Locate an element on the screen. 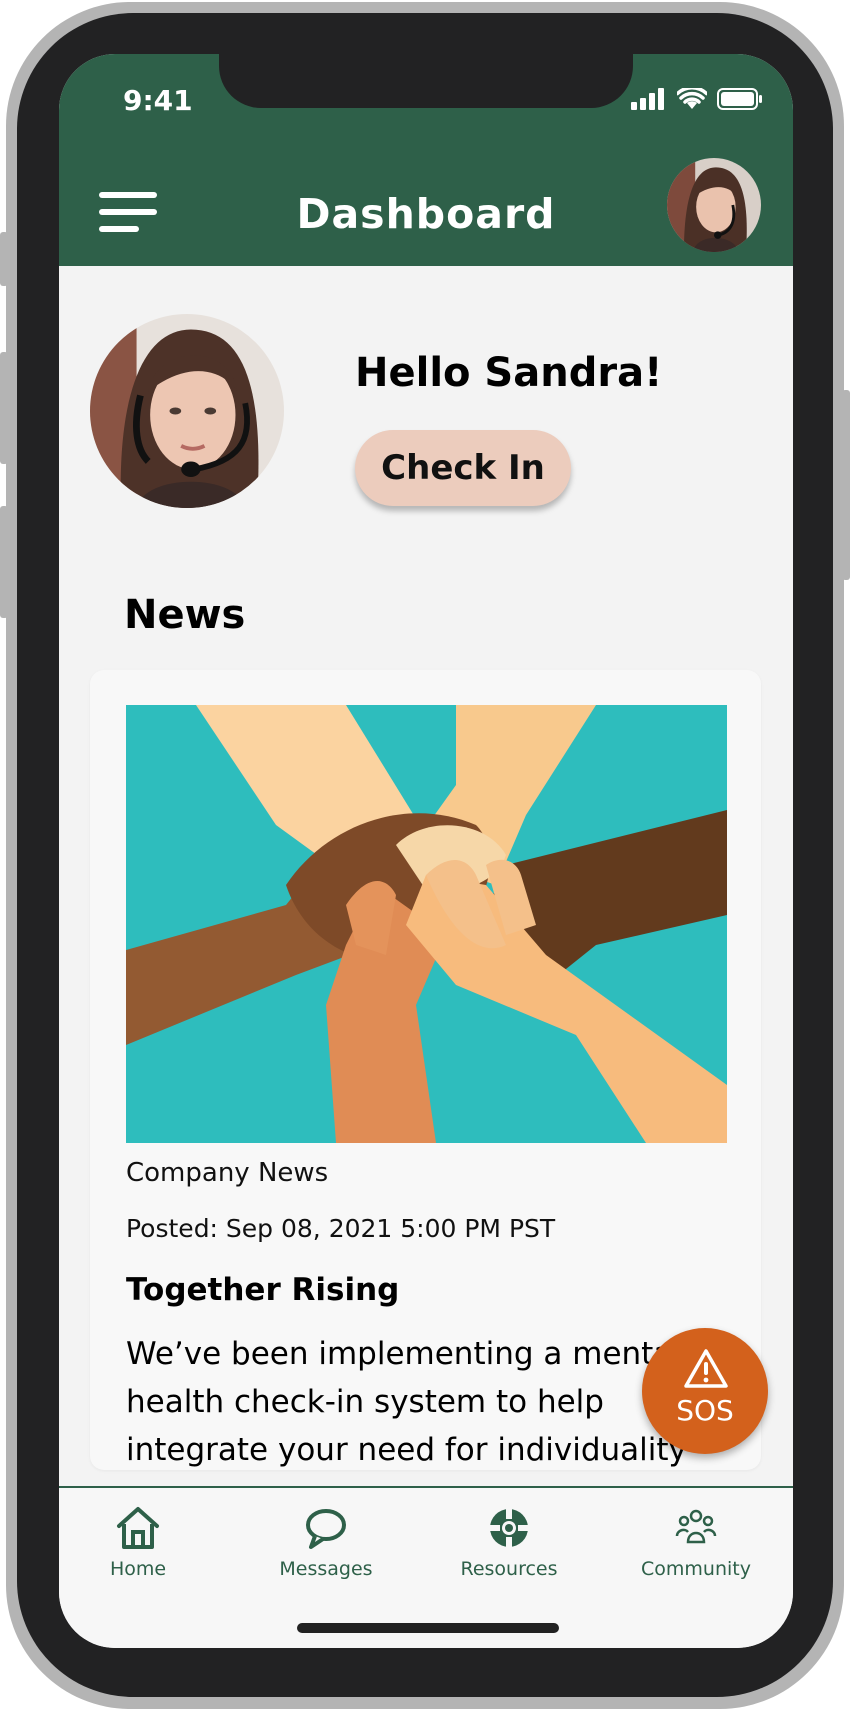  news-posted-date: Posted: Sep 08, 2021 5:00 PM PST is located at coordinates (341, 1228).